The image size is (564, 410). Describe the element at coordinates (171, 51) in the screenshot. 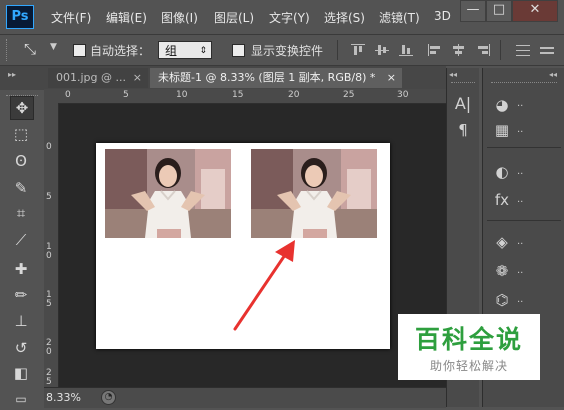

I see `auto-select-value: 组` at that location.